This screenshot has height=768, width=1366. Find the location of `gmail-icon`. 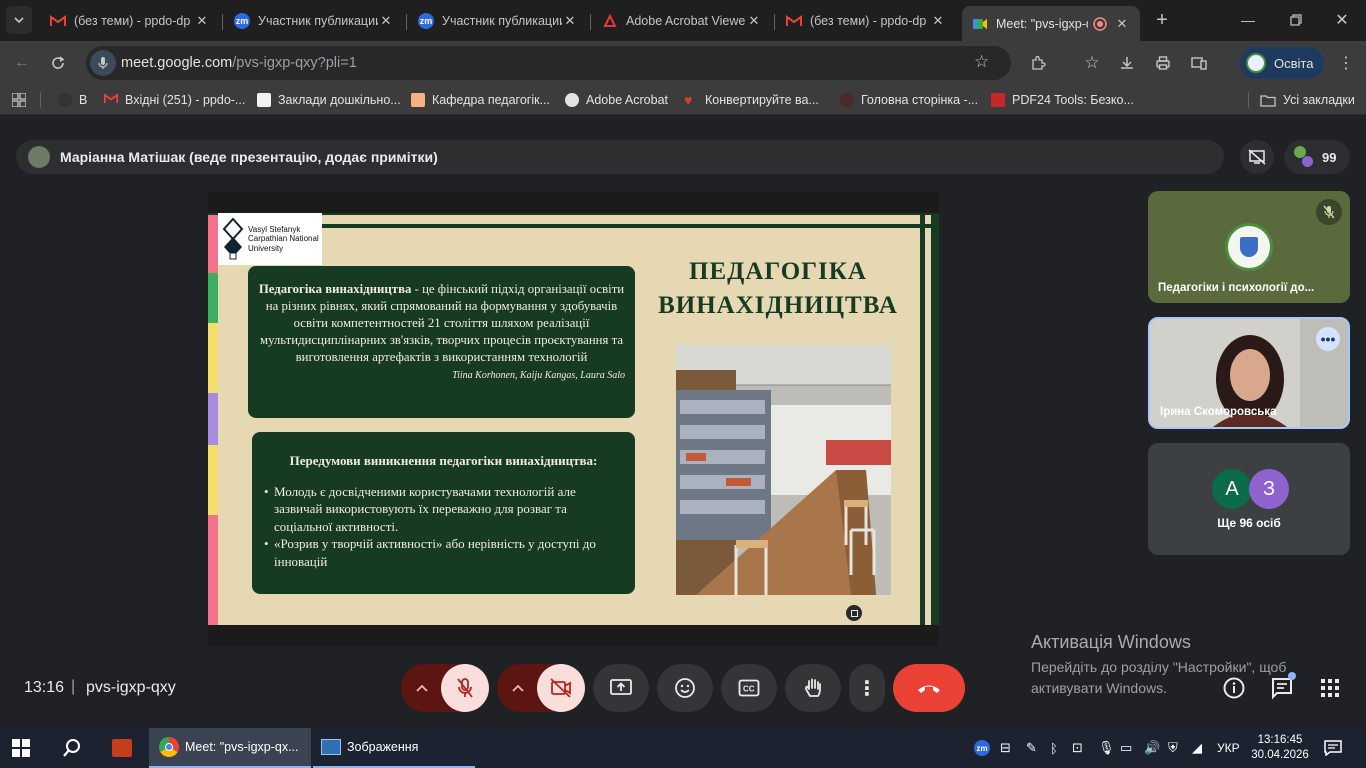

gmail-icon is located at coordinates (794, 21).